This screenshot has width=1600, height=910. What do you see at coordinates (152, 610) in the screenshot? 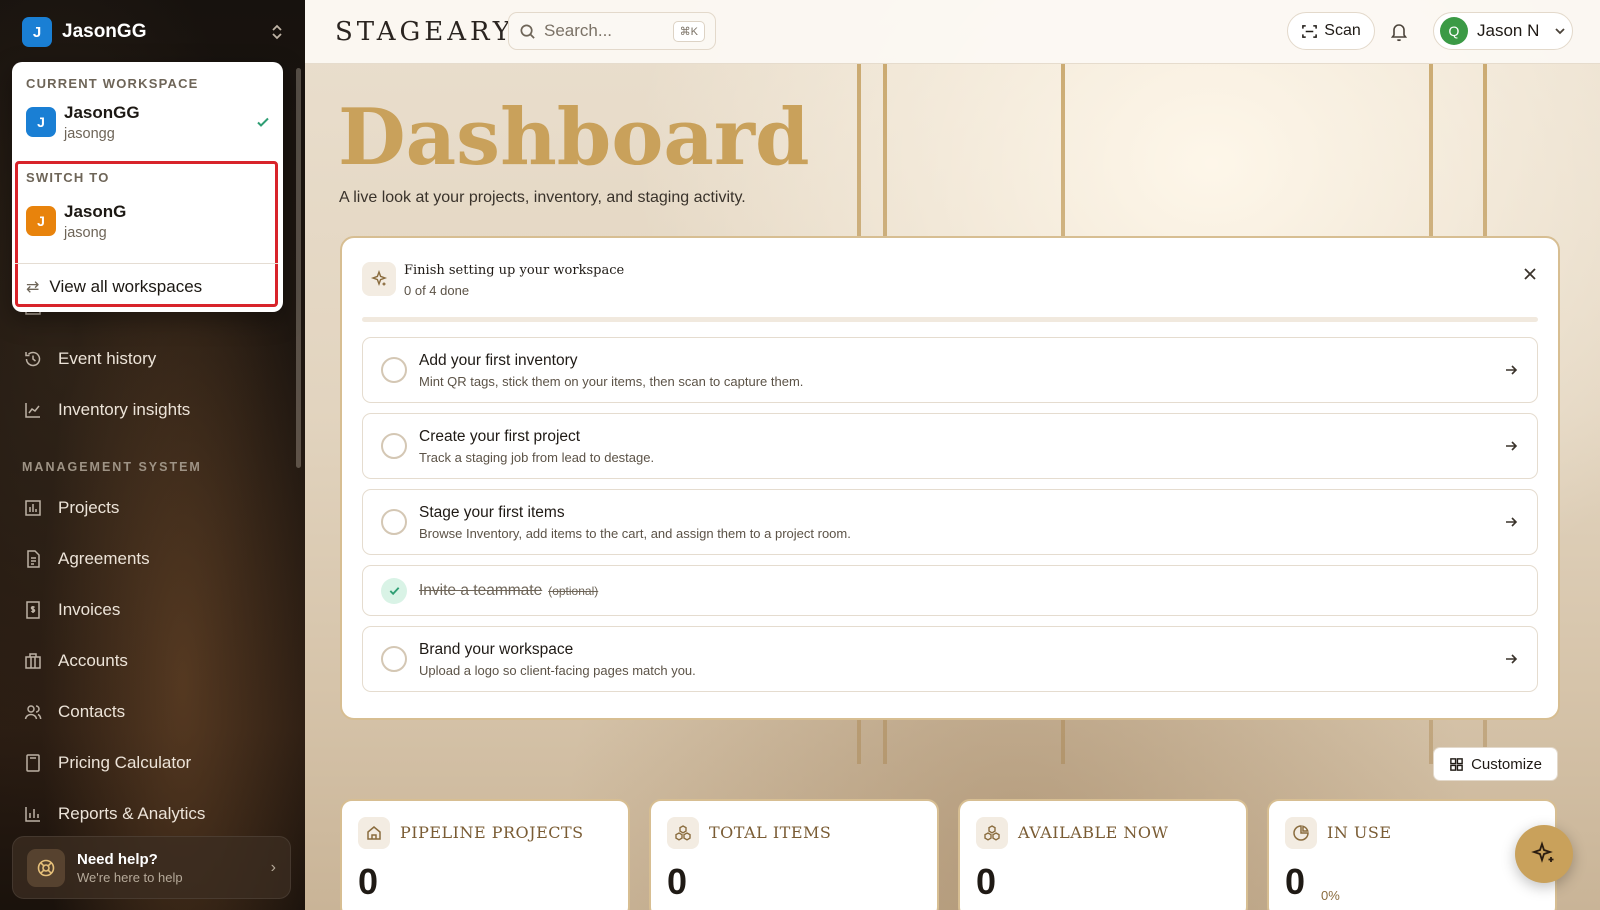
I see `nav-invoices: Invoices` at bounding box center [152, 610].